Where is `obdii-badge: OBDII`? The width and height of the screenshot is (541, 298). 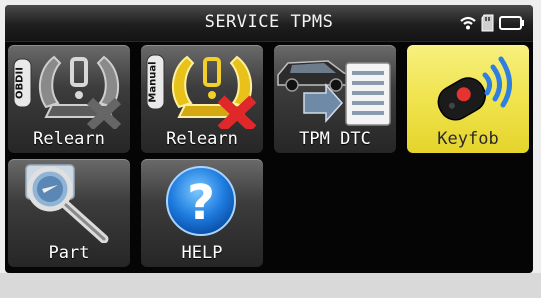
obdii-badge: OBDII is located at coordinates (20, 83).